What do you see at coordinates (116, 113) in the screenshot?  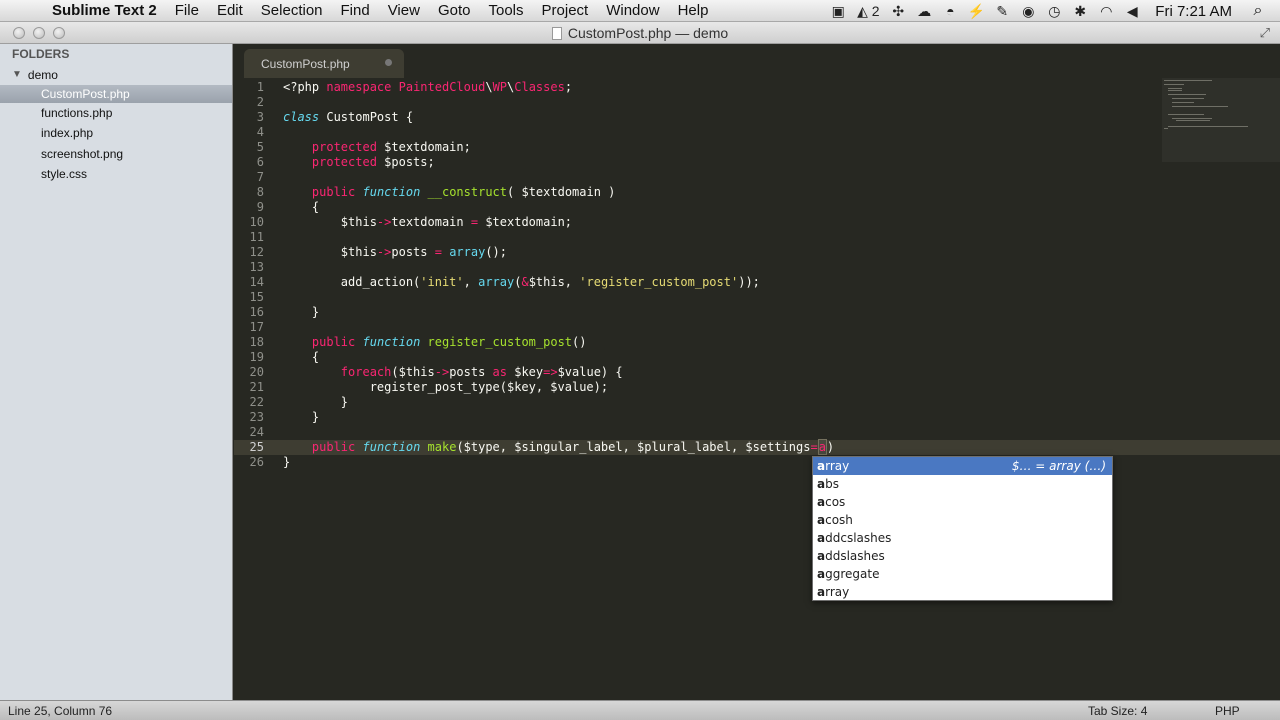 I see `sidebar-file-functions: functions.php` at bounding box center [116, 113].